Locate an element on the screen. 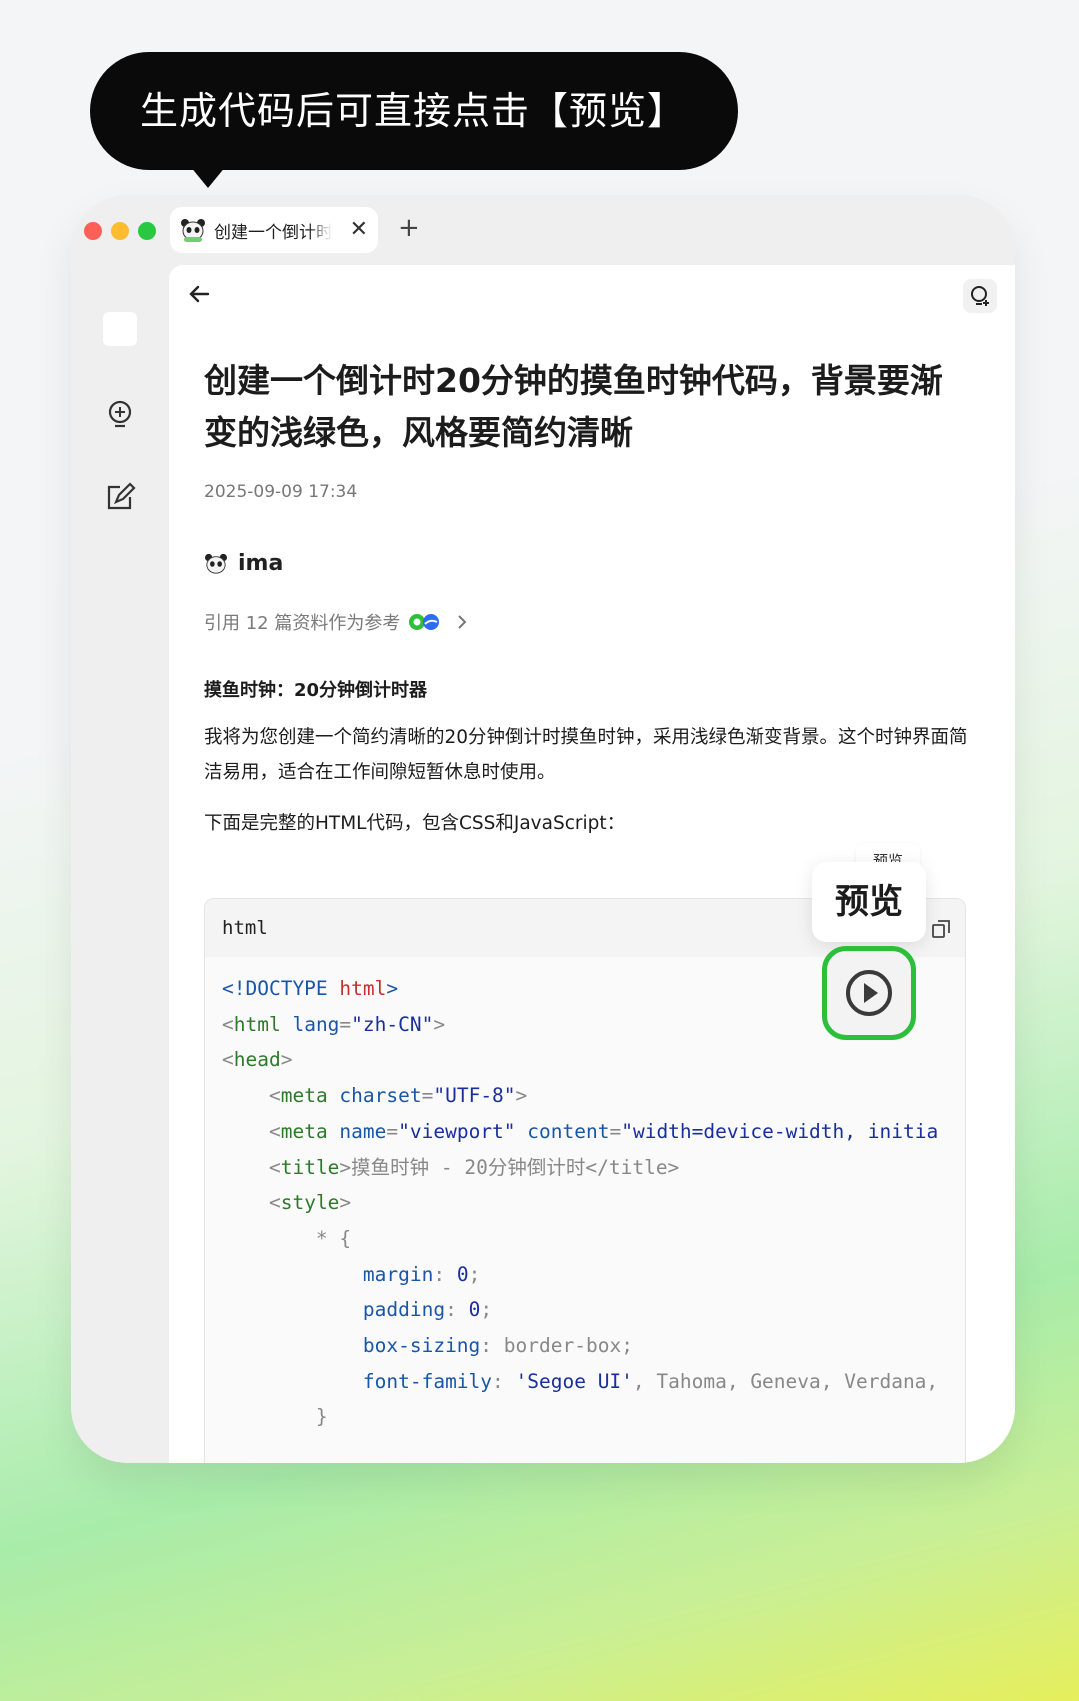 The image size is (1079, 1701). answer-paragraph-2: 下面是完整的HTML代码，包含CSS和JavaScript： is located at coordinates (415, 823).